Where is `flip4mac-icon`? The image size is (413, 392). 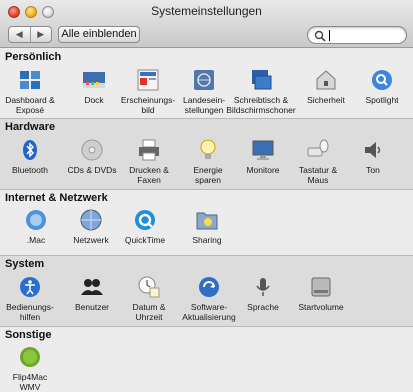
flip4mac-icon is located at coordinates (30, 357).